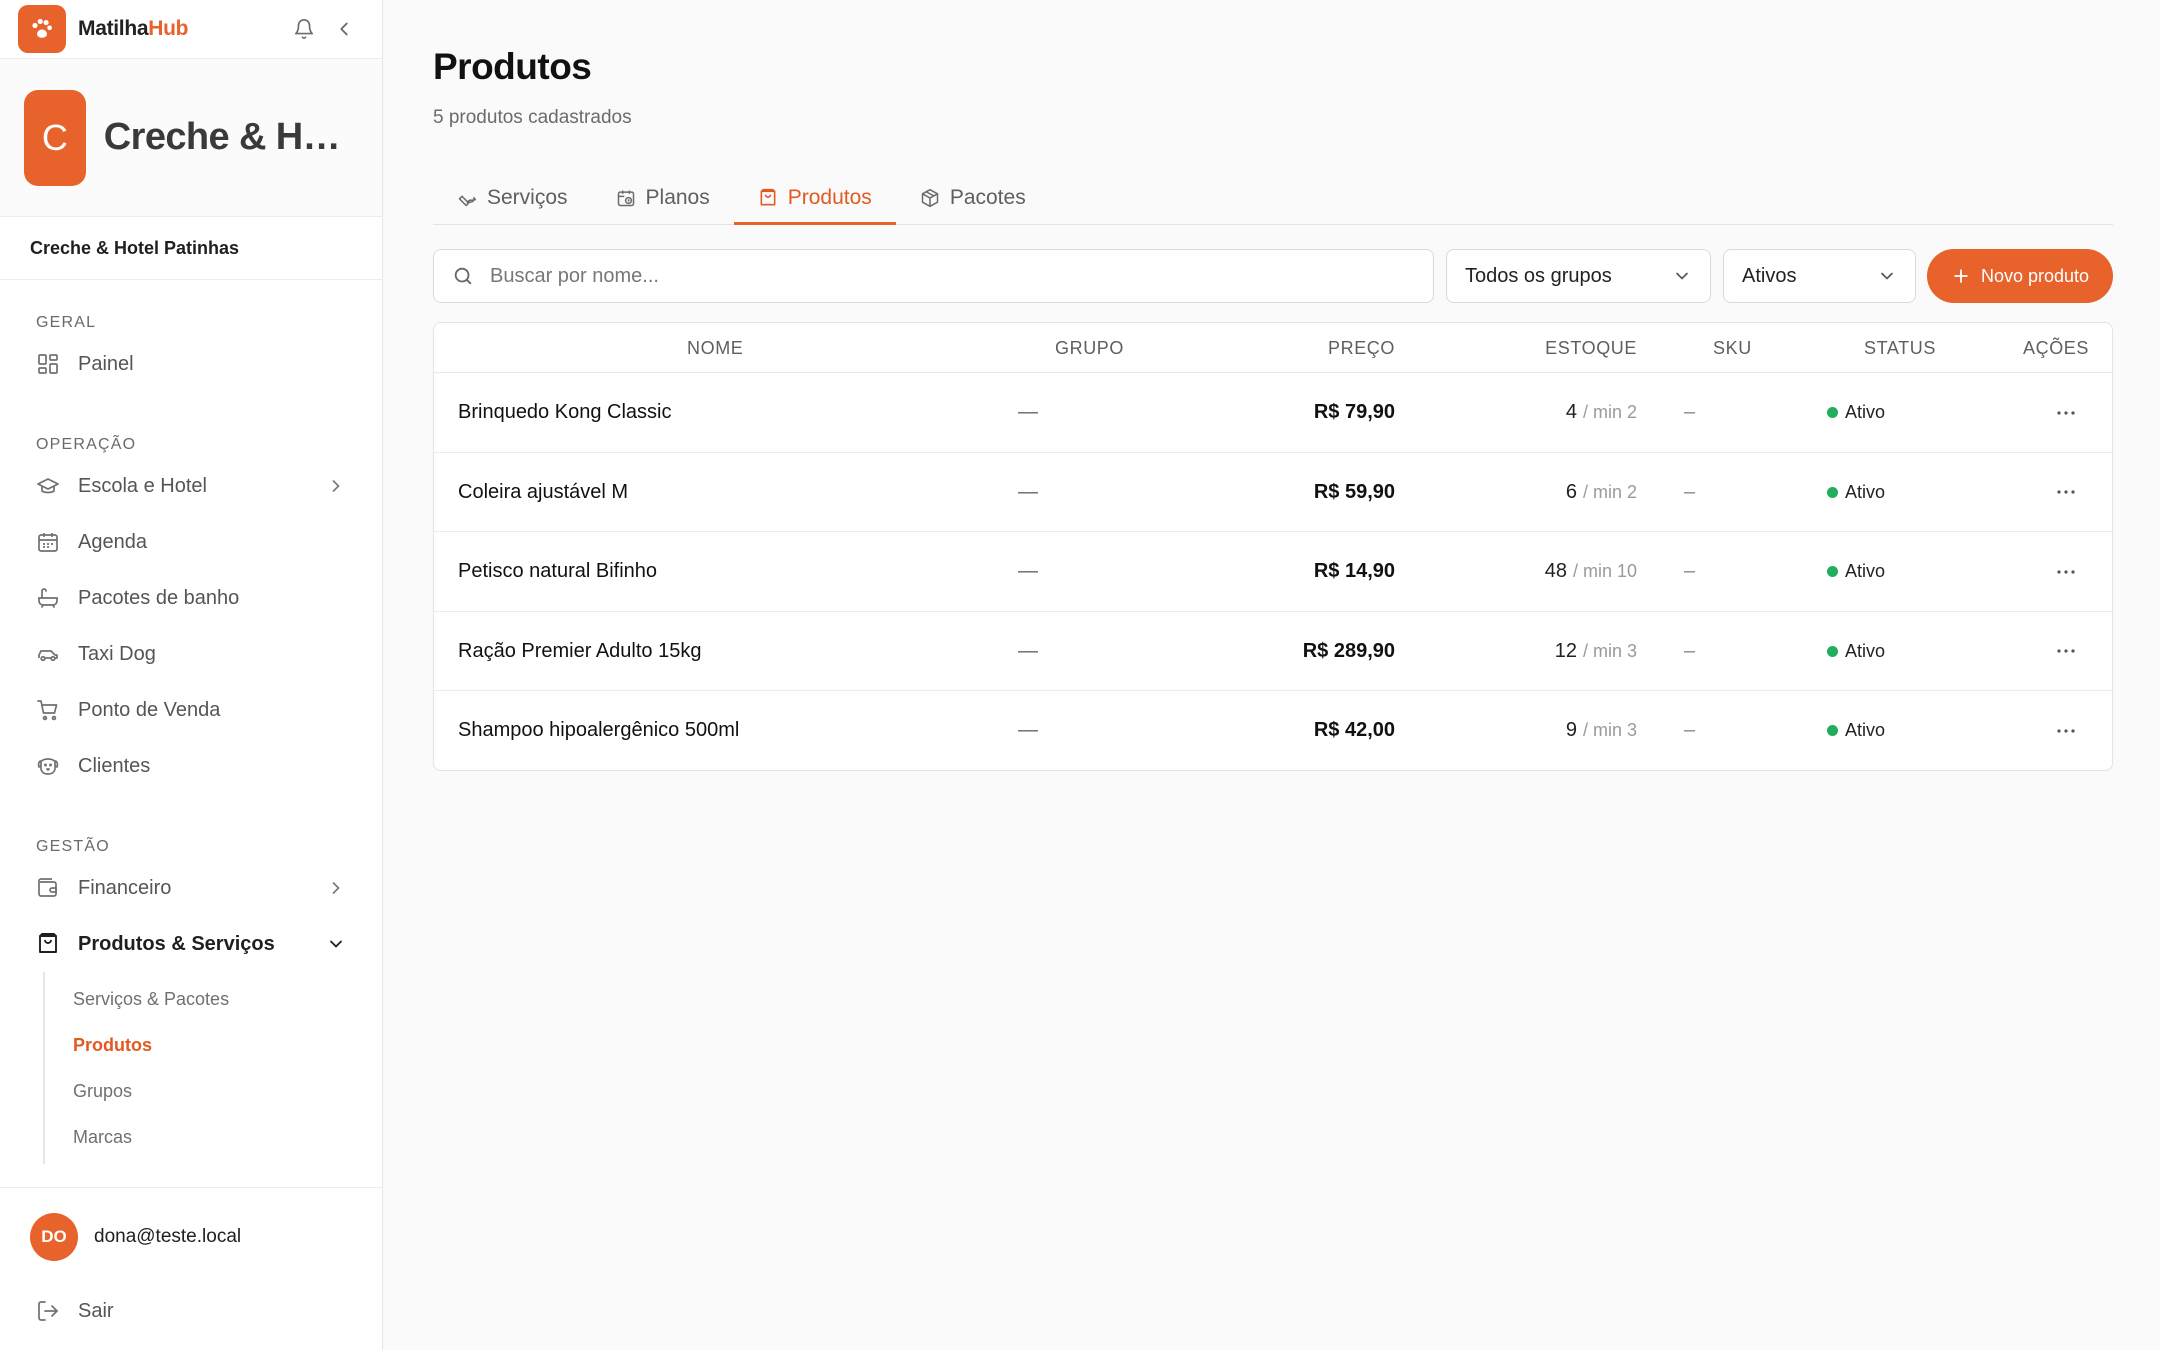 The width and height of the screenshot is (2160, 1350). I want to click on tab-pacotes: Pacotes, so click(973, 198).